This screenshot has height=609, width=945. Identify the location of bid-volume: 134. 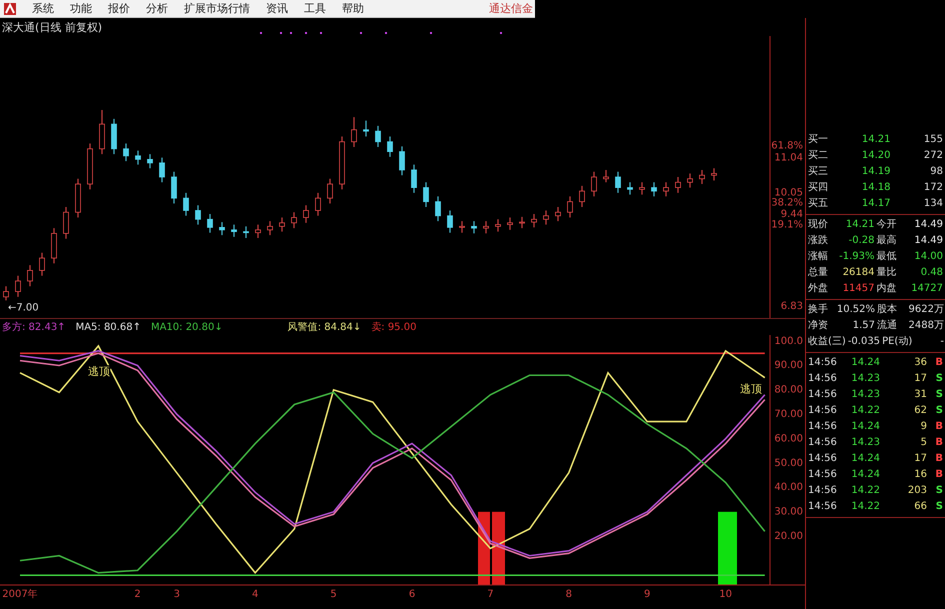
(932, 204).